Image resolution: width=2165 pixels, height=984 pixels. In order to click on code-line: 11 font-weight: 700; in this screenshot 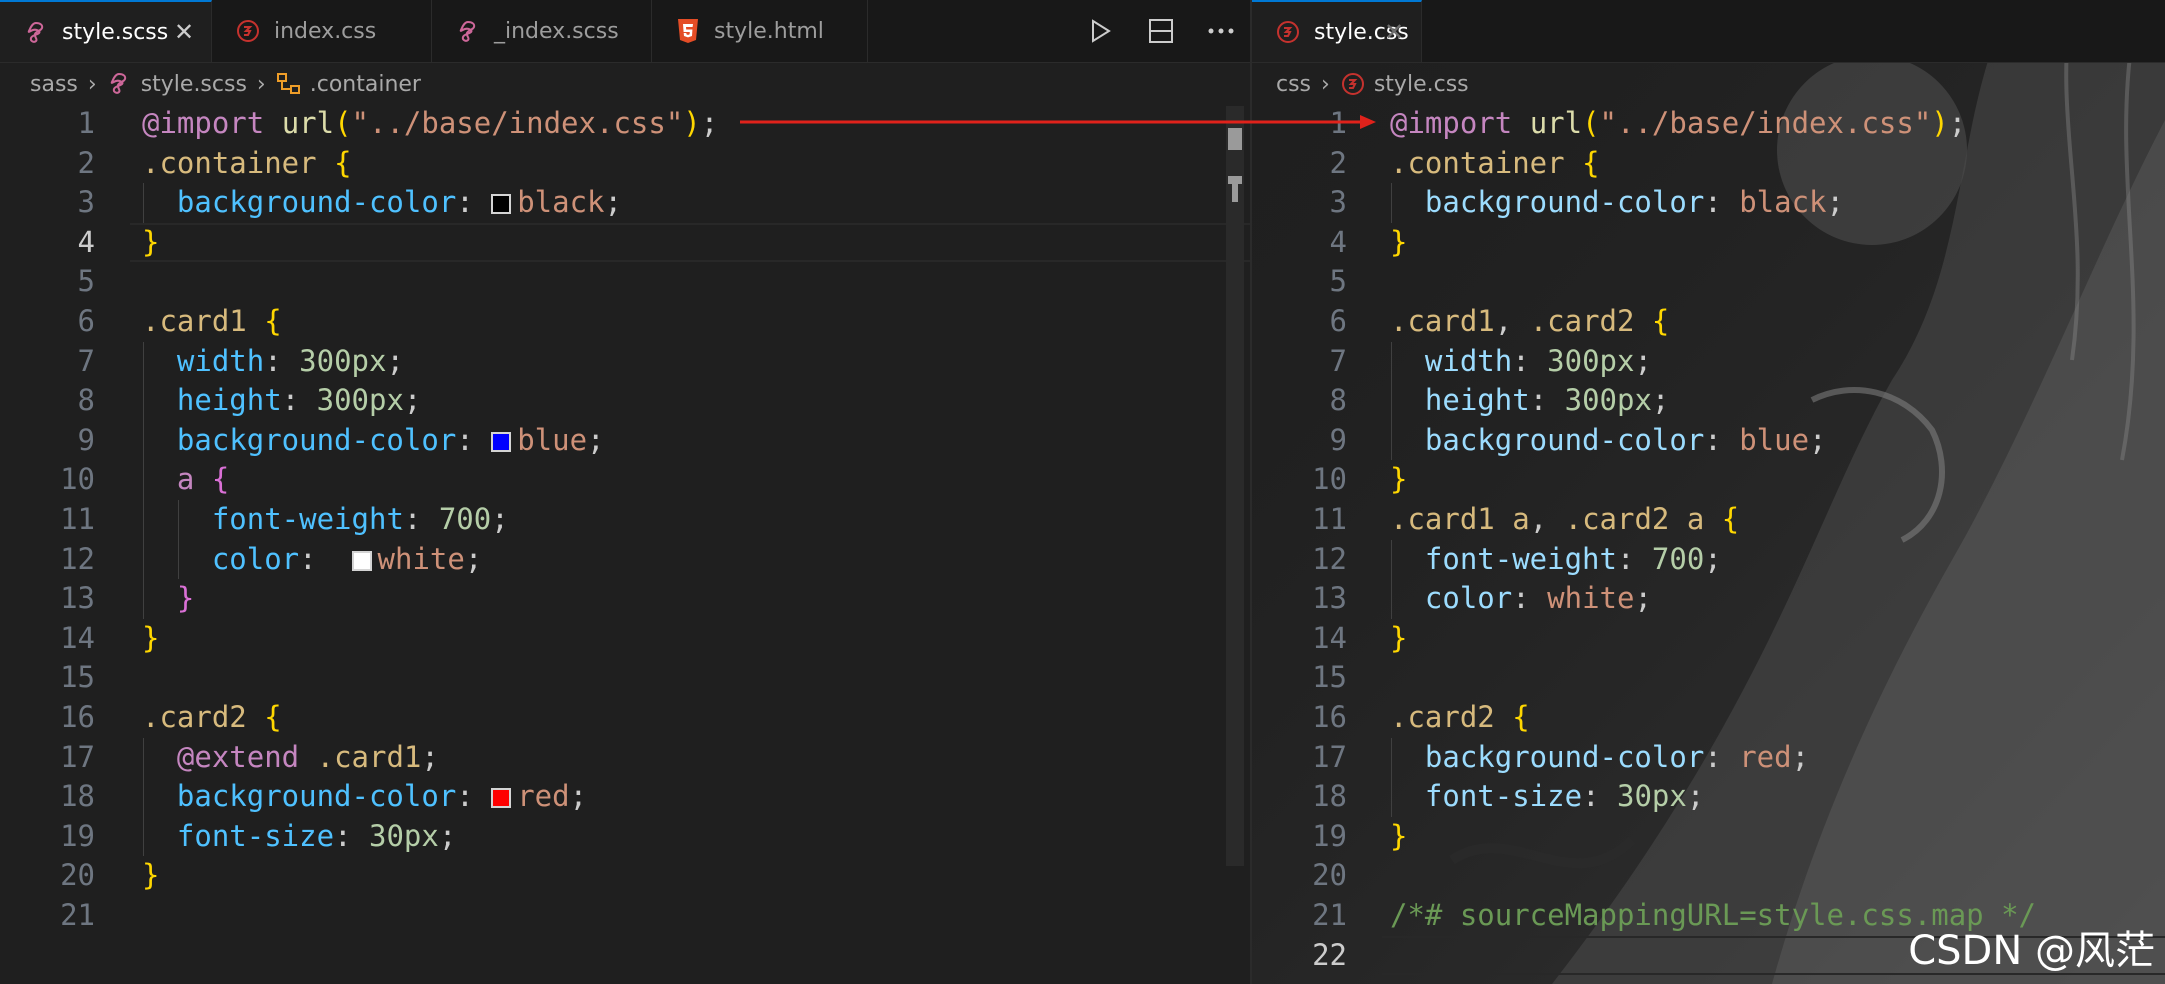, I will do `click(625, 520)`.